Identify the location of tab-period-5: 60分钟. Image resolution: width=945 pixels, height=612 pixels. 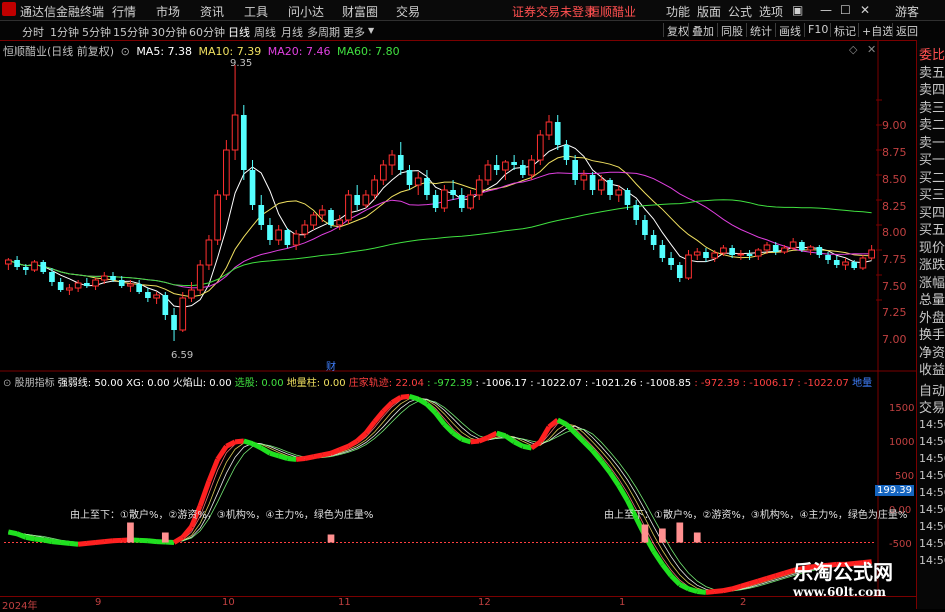
(207, 32).